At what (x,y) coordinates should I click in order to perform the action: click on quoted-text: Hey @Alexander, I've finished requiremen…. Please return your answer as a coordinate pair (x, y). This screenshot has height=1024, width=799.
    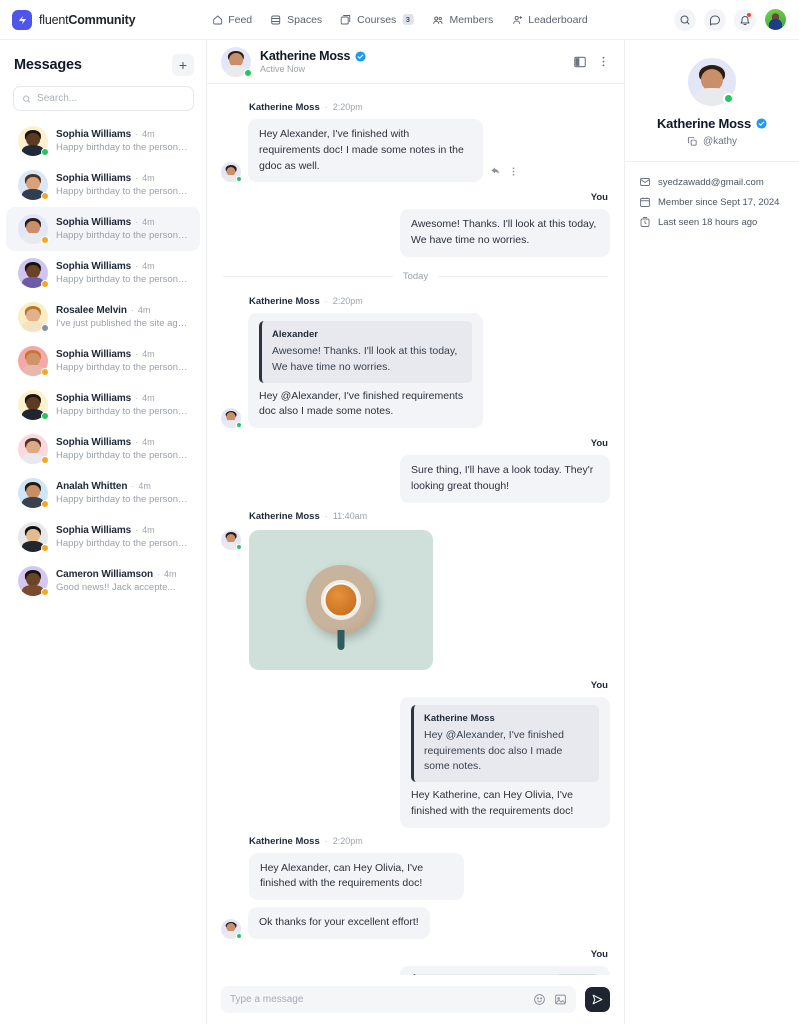
    Looking at the image, I should click on (494, 750).